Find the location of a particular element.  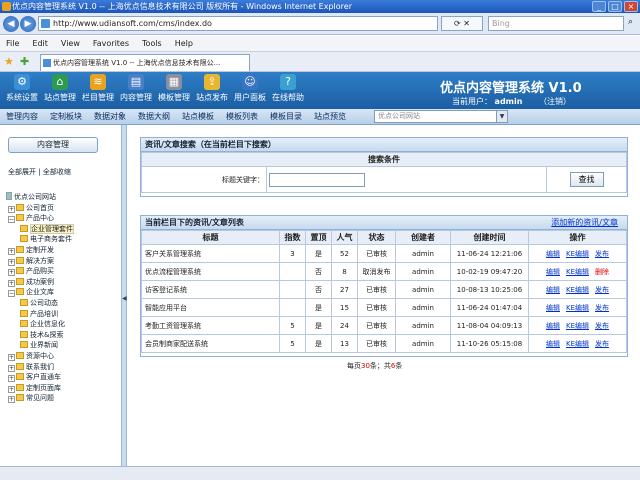

close-button: × is located at coordinates (631, 6).